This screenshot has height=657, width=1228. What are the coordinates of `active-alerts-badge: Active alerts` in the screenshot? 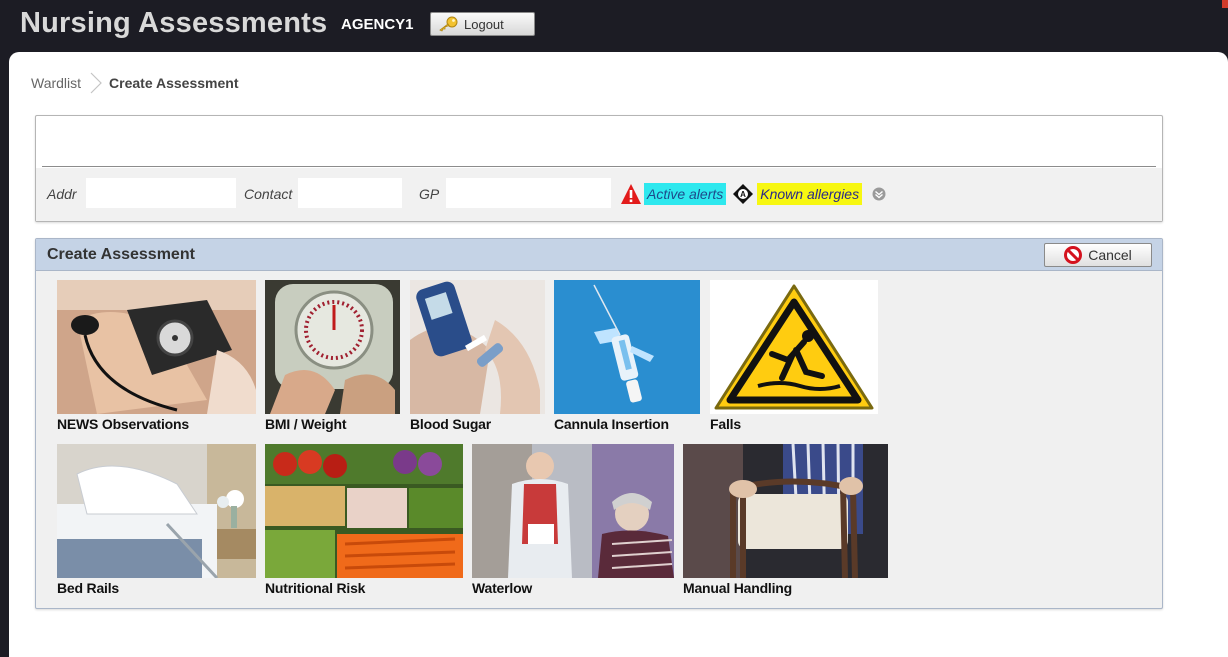 It's located at (685, 194).